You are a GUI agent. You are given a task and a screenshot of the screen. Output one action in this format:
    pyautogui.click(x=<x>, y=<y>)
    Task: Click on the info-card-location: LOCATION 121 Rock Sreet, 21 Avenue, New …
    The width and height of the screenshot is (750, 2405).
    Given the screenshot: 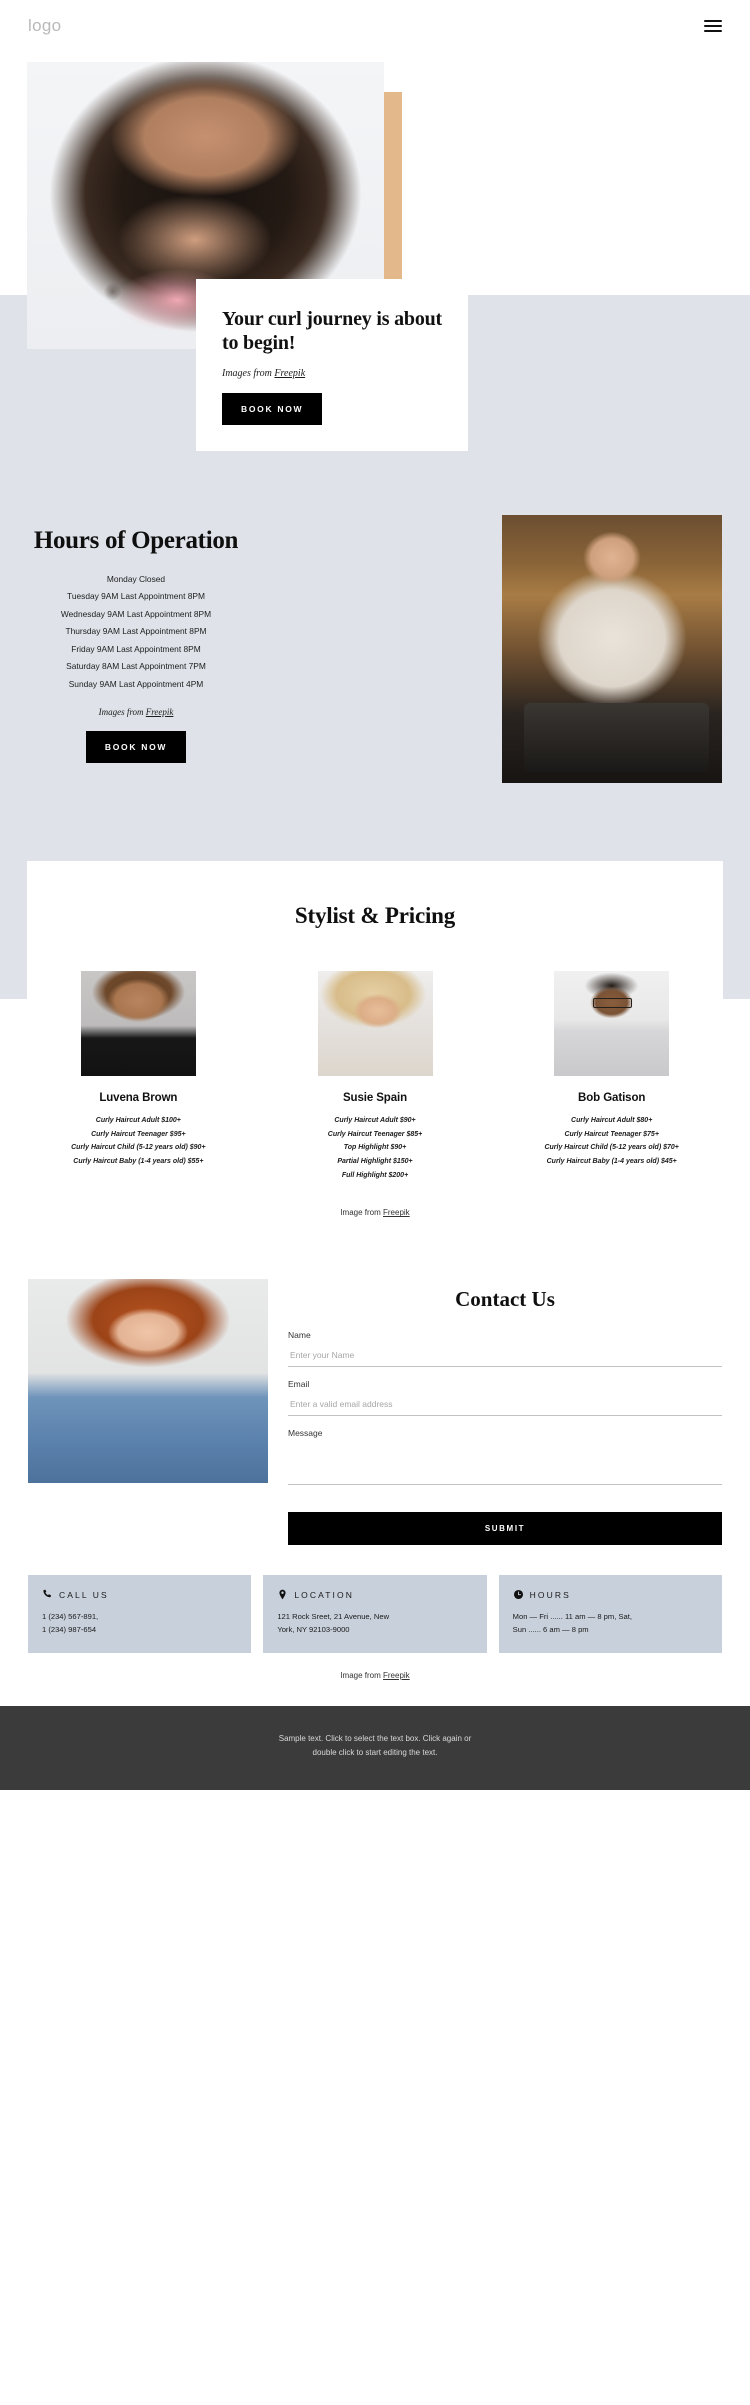 What is the action you would take?
    pyautogui.click(x=375, y=1614)
    